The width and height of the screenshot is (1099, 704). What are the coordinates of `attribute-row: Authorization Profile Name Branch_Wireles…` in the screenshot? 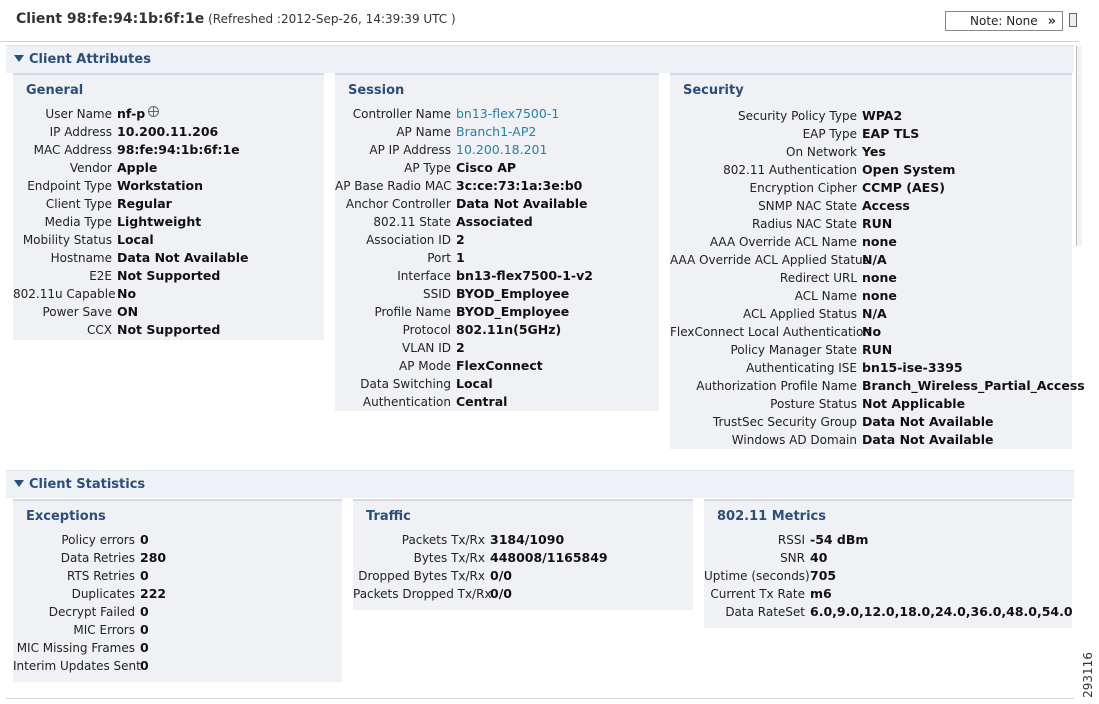 It's located at (877, 386).